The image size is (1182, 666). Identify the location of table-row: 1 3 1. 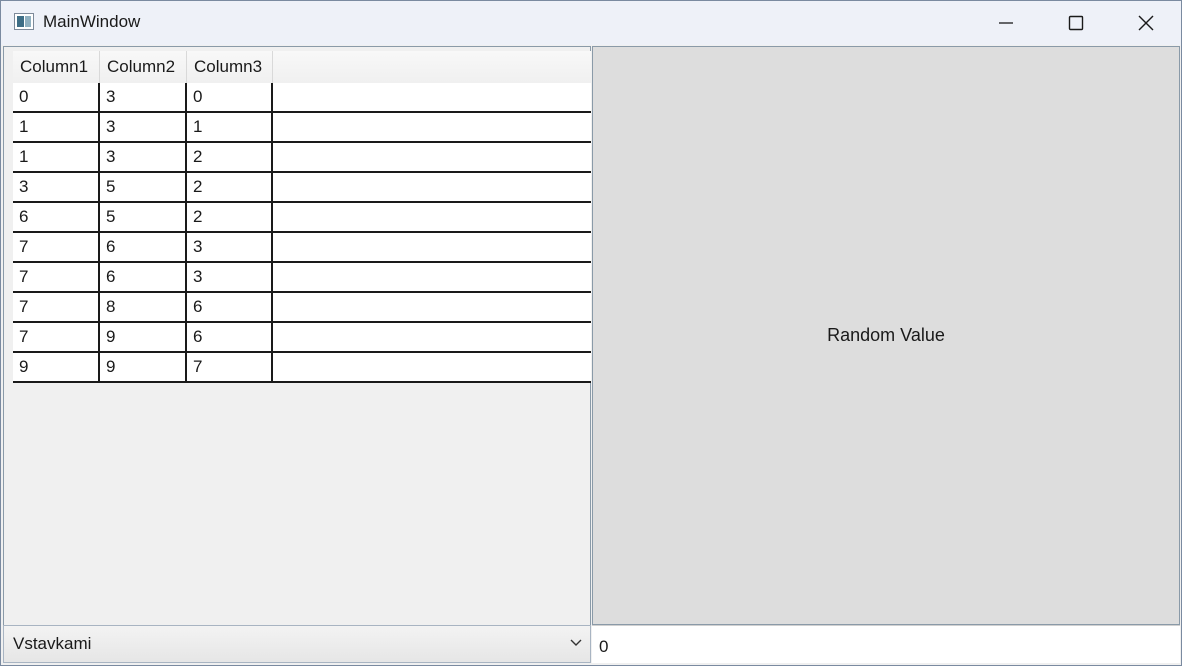
(302, 128).